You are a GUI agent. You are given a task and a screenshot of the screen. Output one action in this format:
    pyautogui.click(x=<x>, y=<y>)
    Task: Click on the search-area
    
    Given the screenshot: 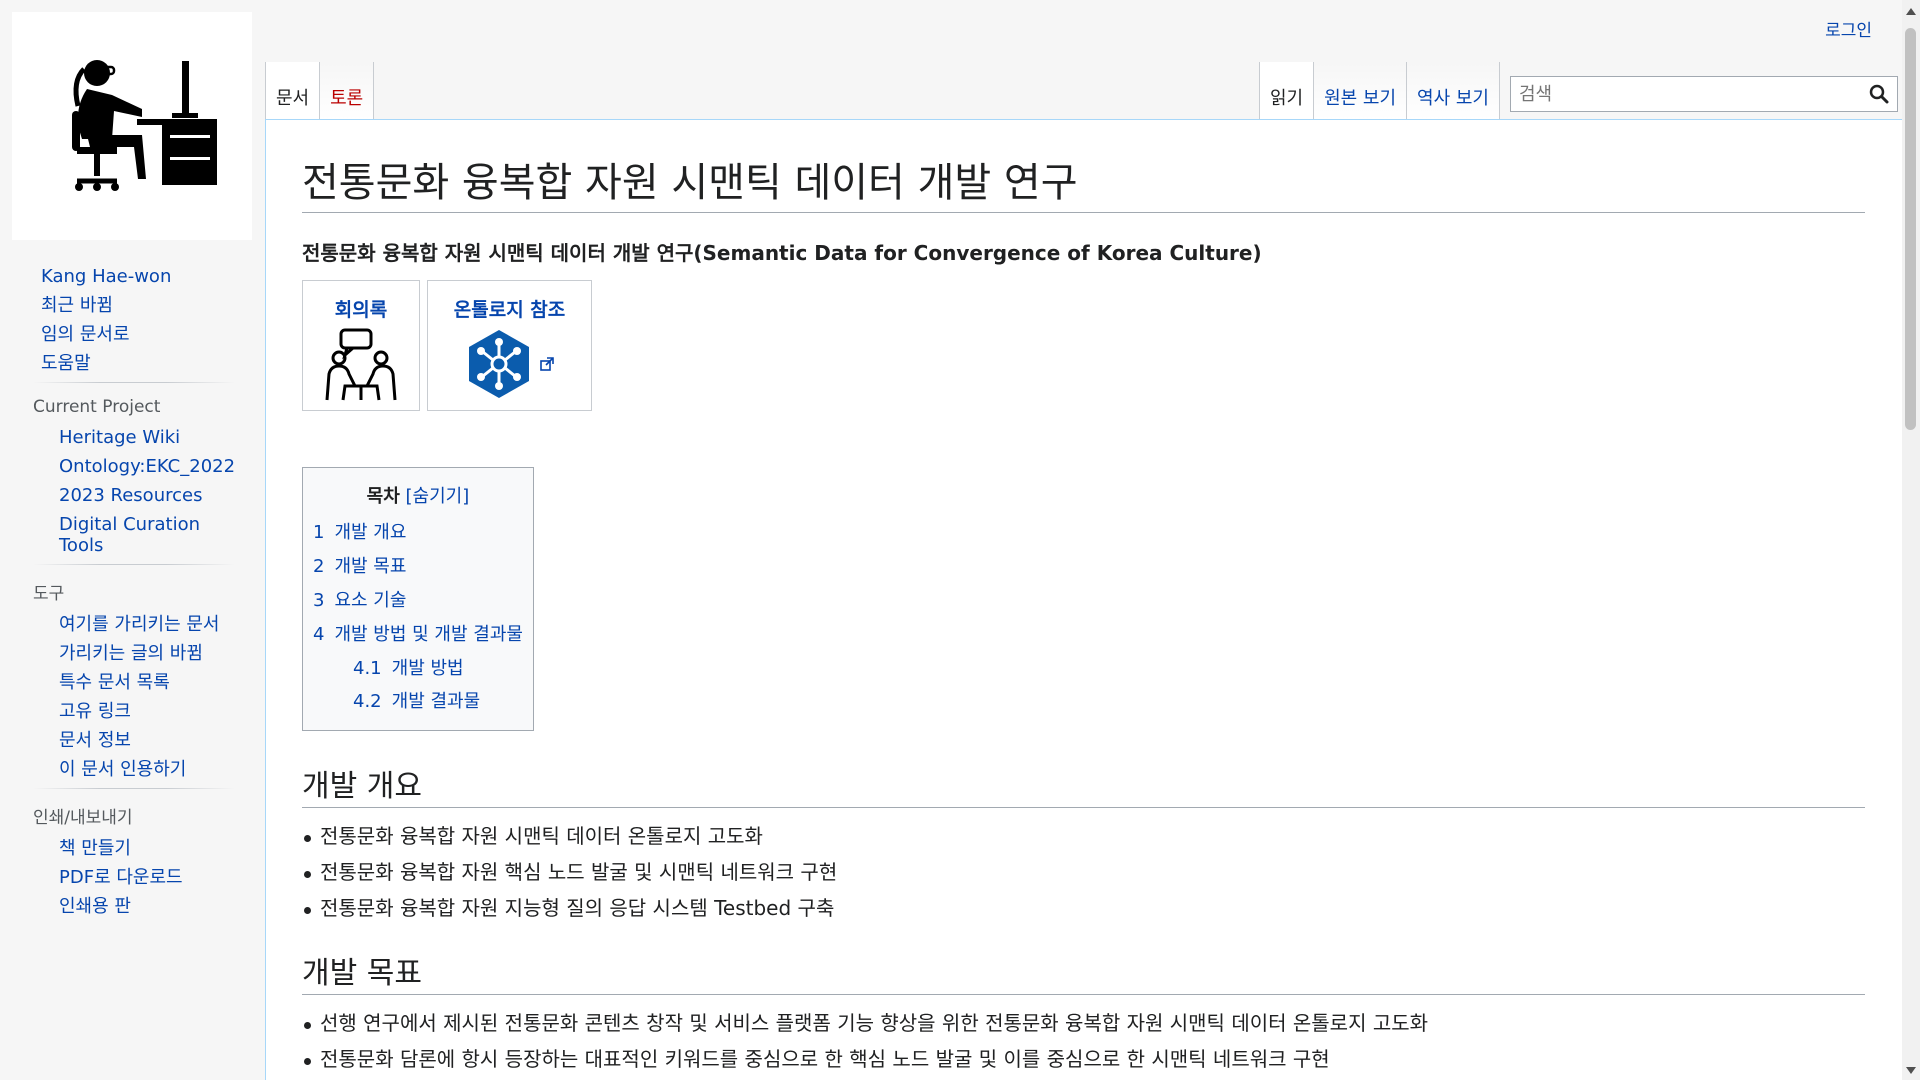 What is the action you would take?
    pyautogui.click(x=1710, y=91)
    